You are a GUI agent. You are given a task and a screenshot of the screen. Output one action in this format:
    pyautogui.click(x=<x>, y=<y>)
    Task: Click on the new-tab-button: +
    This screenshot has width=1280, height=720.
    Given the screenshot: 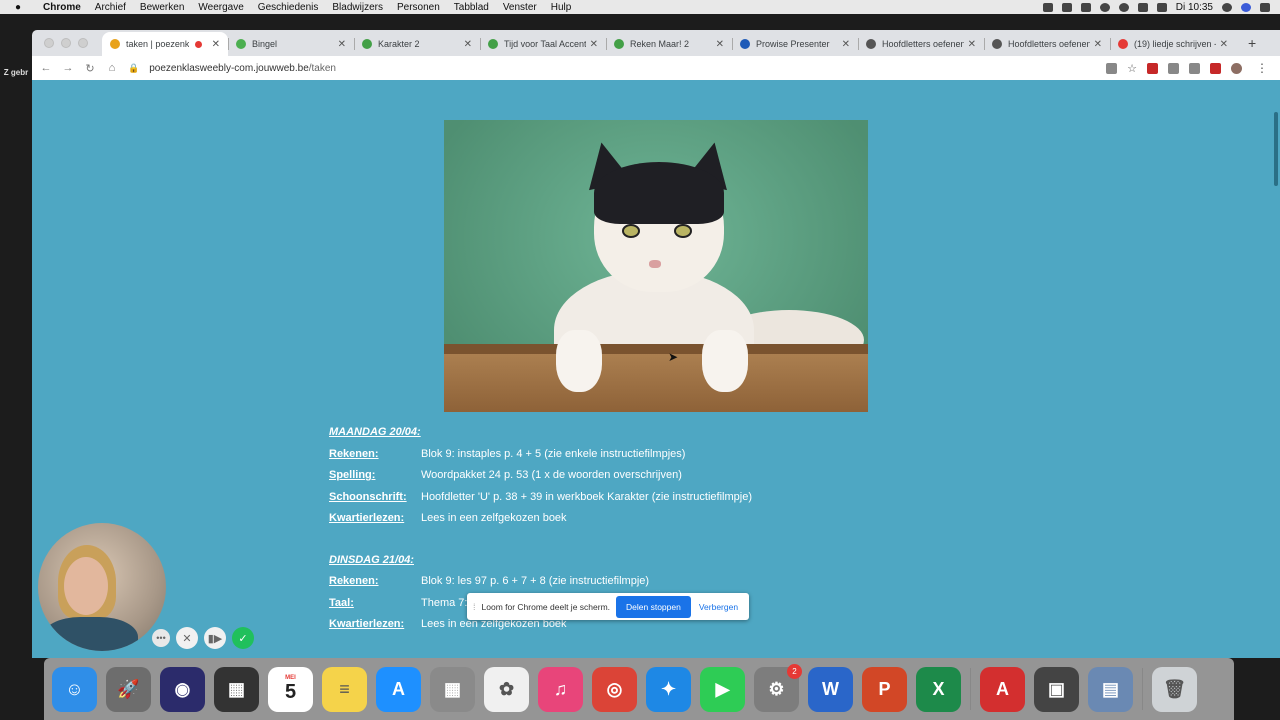 What is the action you would take?
    pyautogui.click(x=1252, y=43)
    